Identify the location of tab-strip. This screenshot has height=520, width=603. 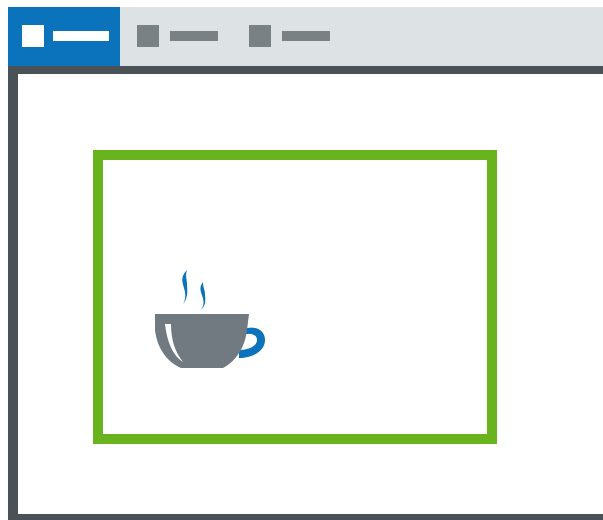
(305, 36).